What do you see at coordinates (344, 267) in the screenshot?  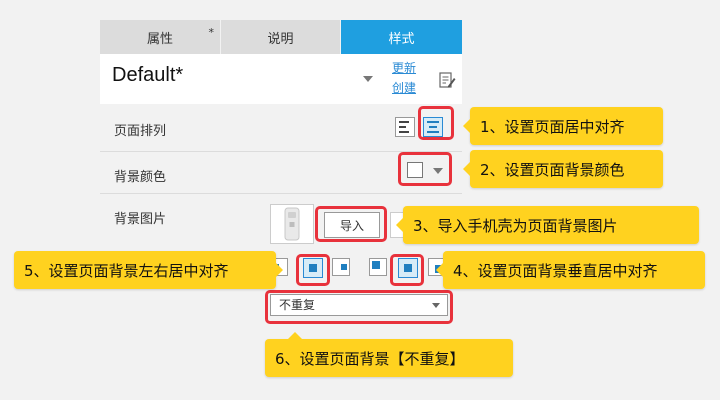 I see `h-align-right-icon` at bounding box center [344, 267].